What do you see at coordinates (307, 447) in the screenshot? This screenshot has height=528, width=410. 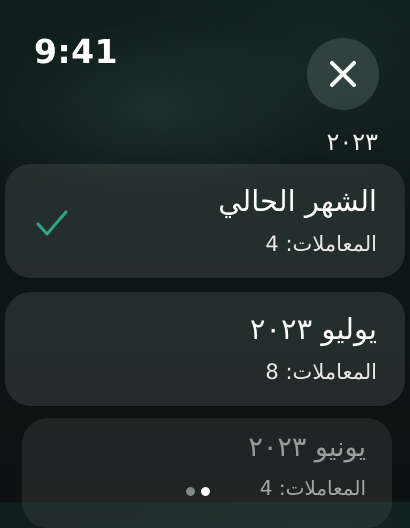 I see `month-title: يونيو ٢٠٢٣` at bounding box center [307, 447].